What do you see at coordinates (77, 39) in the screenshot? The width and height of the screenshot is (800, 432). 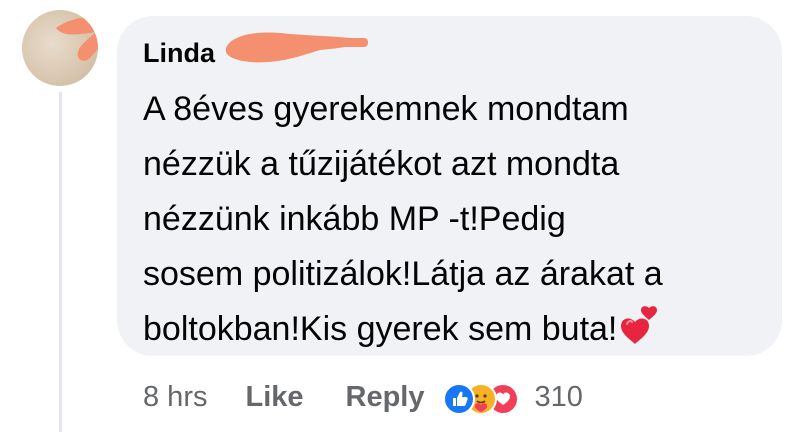 I see `redaction-scribble-avatar` at bounding box center [77, 39].